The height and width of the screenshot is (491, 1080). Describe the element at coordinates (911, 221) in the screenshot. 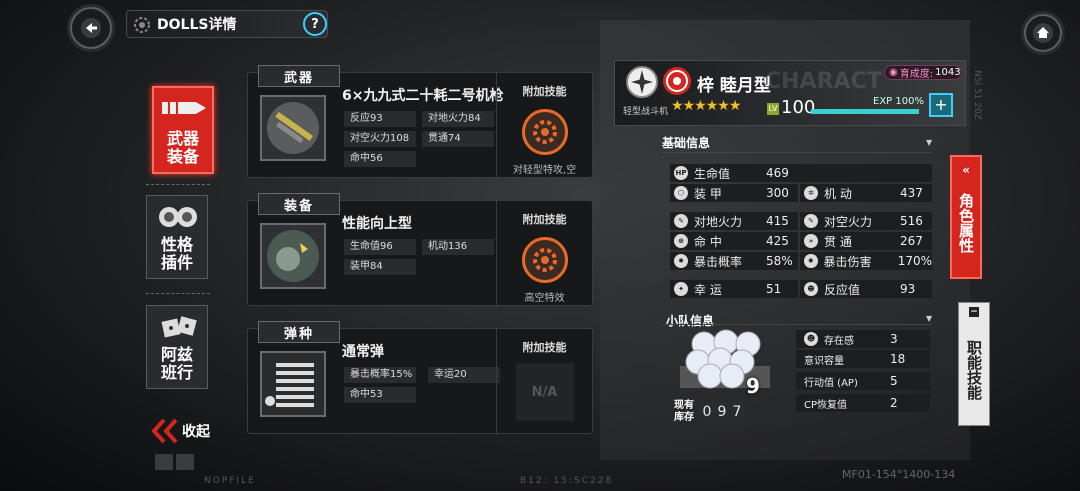

I see `stat-value: 516` at that location.